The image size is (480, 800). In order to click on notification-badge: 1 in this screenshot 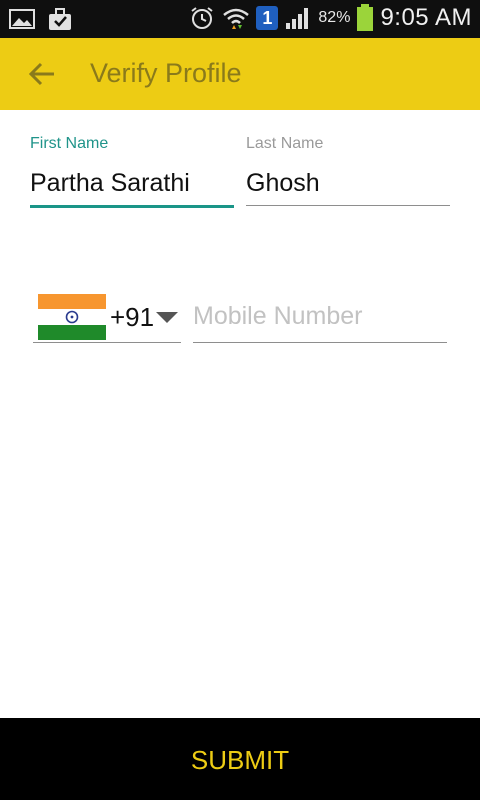, I will do `click(267, 18)`.